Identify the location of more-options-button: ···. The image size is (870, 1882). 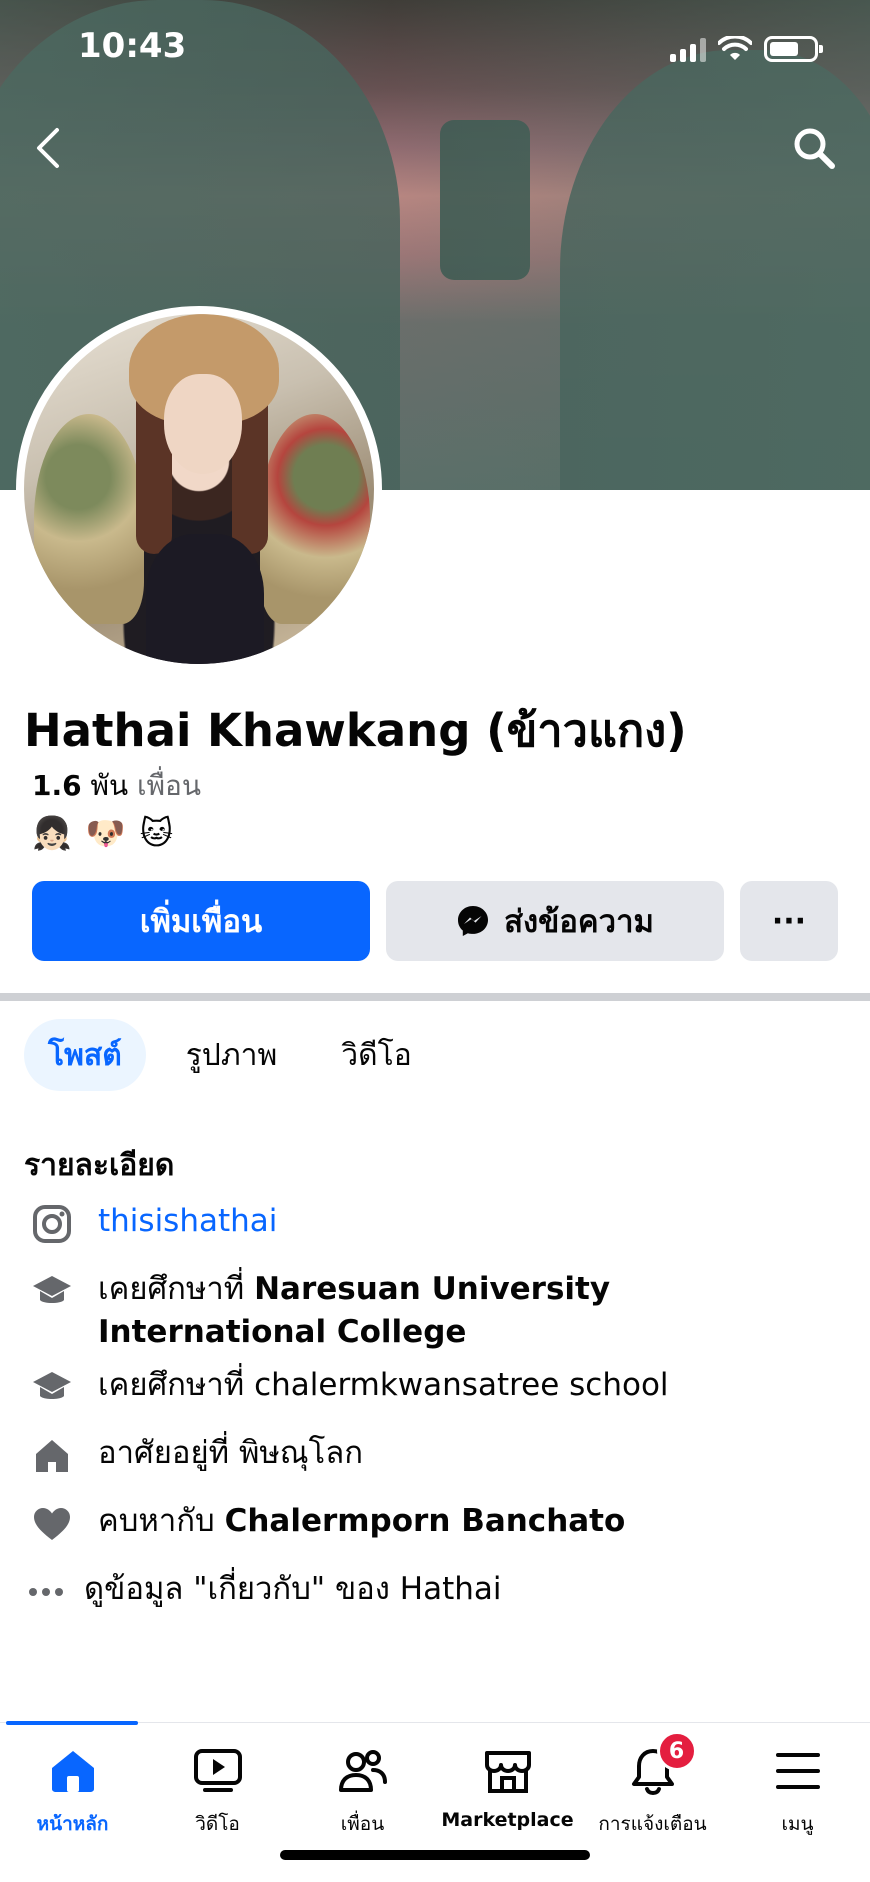
(789, 921).